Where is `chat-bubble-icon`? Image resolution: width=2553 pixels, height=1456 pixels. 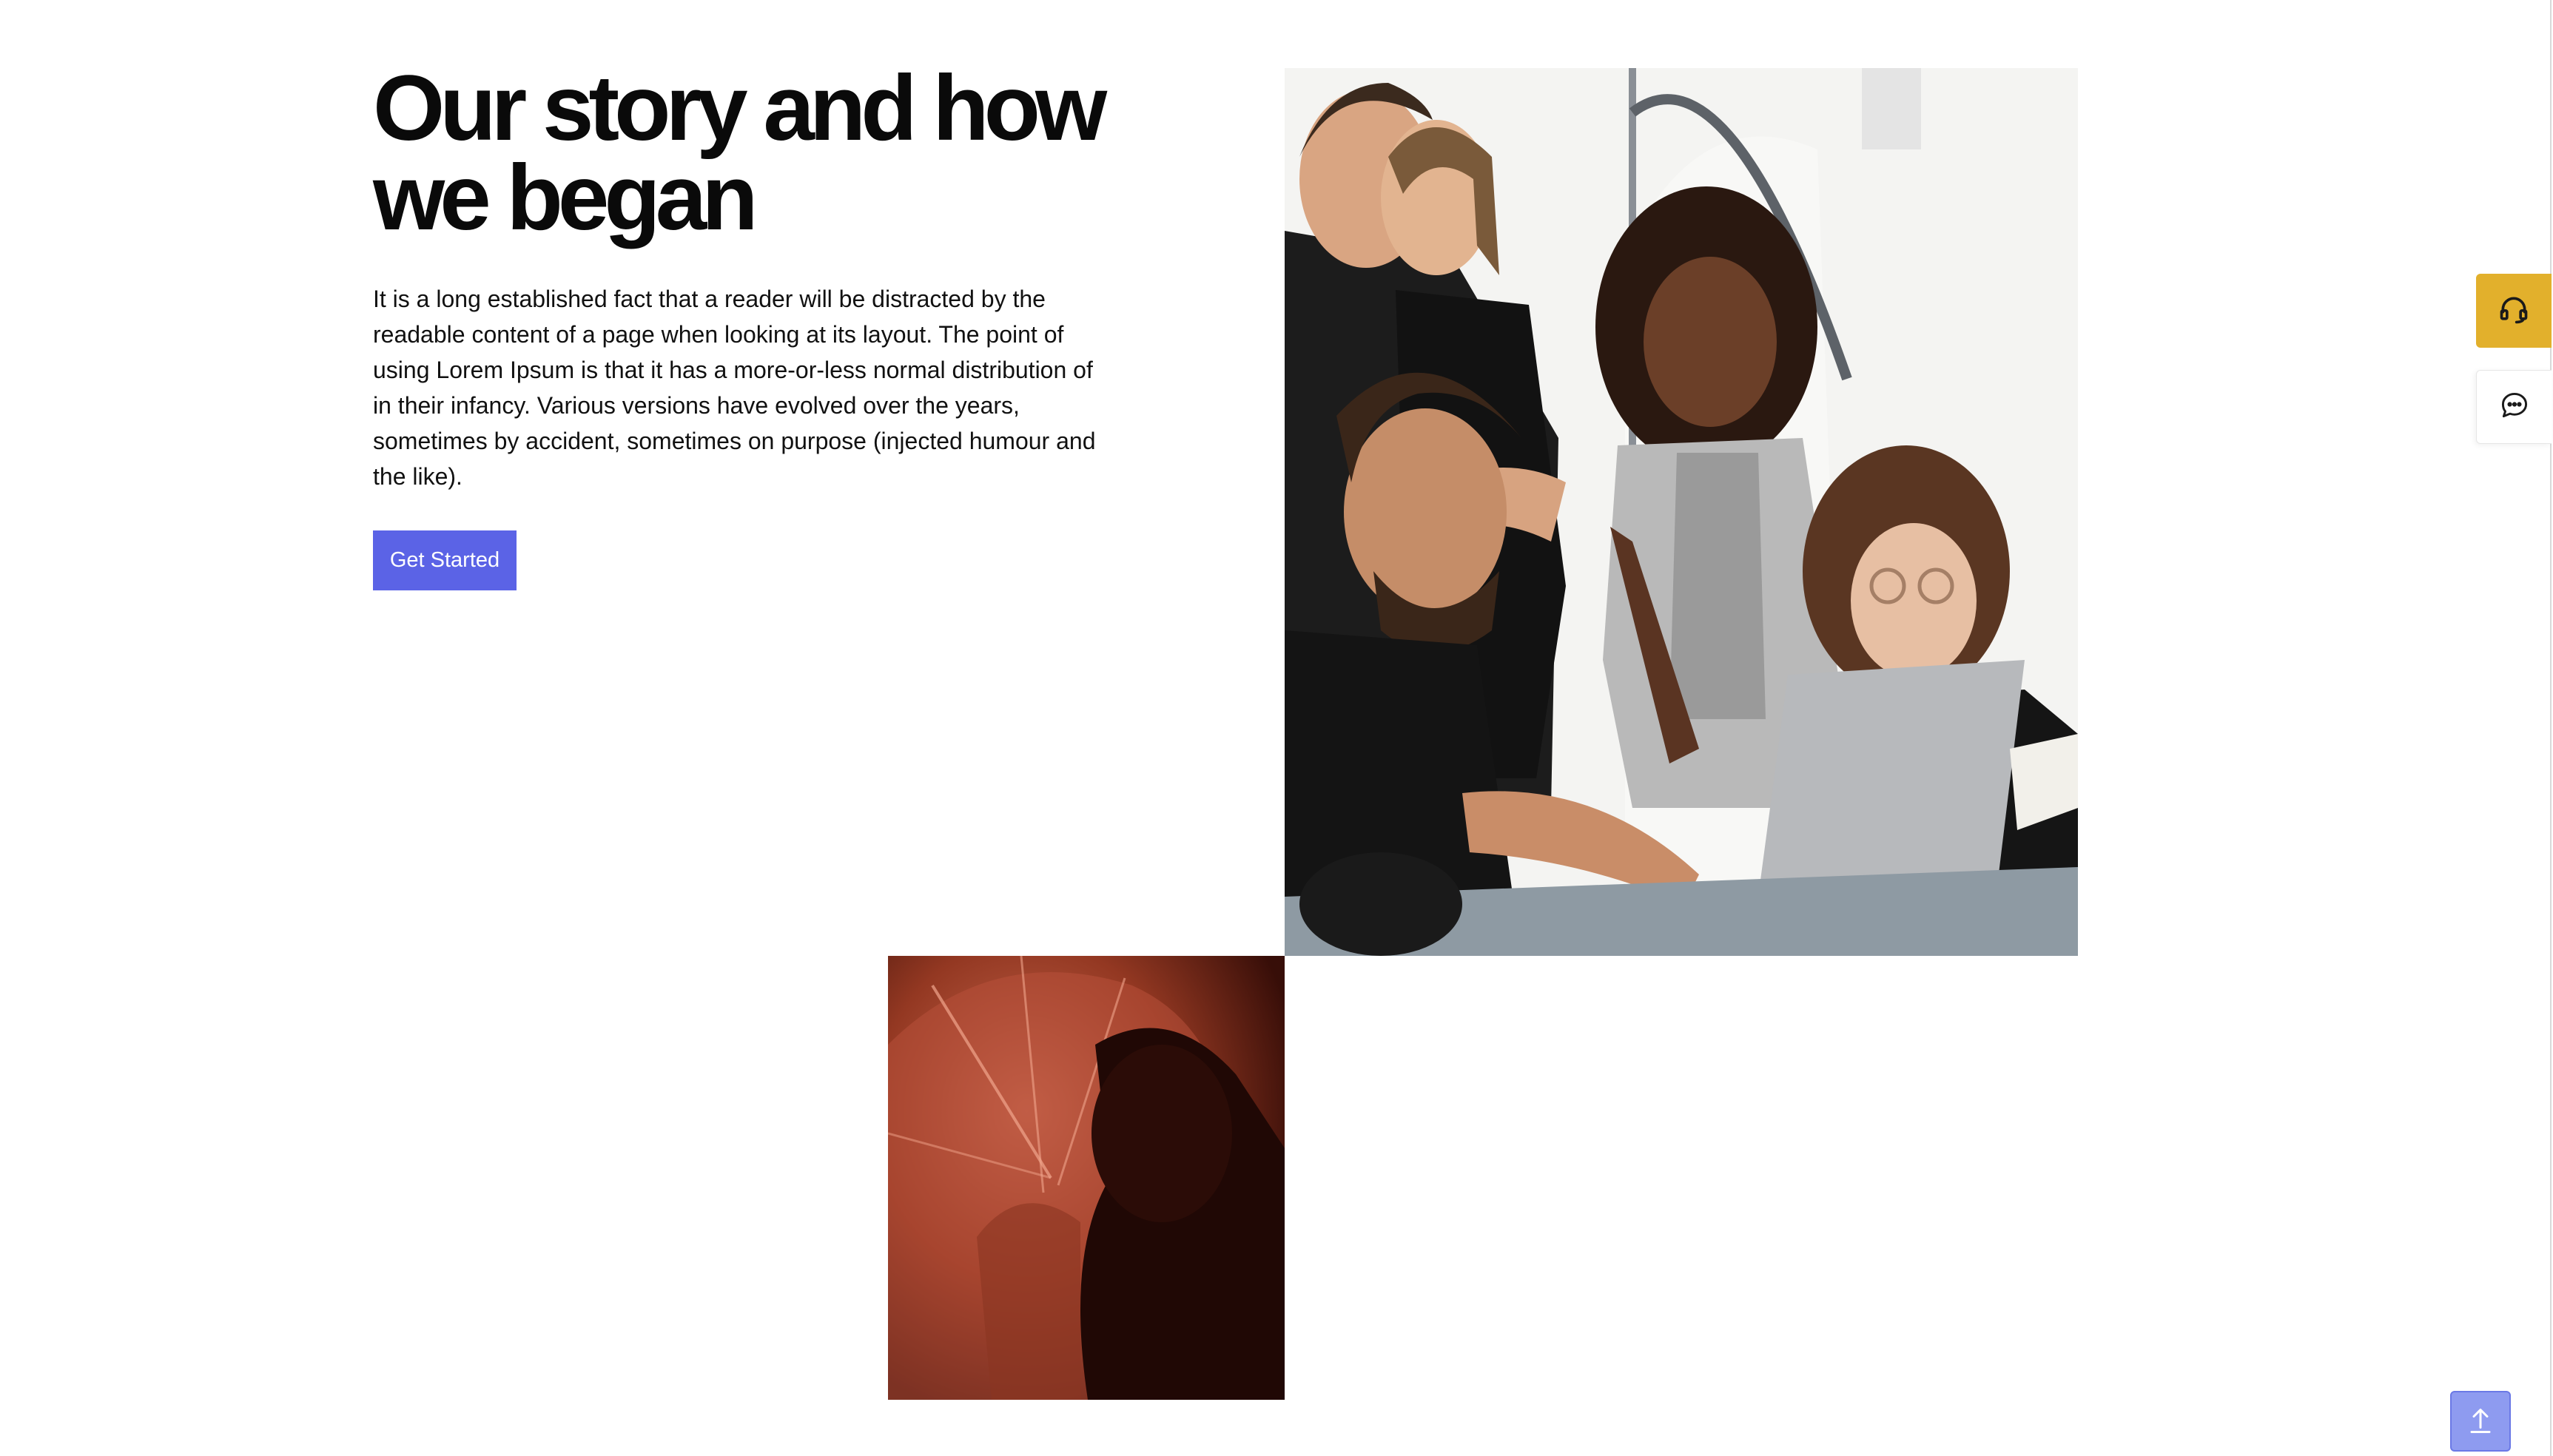
chat-bubble-icon is located at coordinates (2514, 407).